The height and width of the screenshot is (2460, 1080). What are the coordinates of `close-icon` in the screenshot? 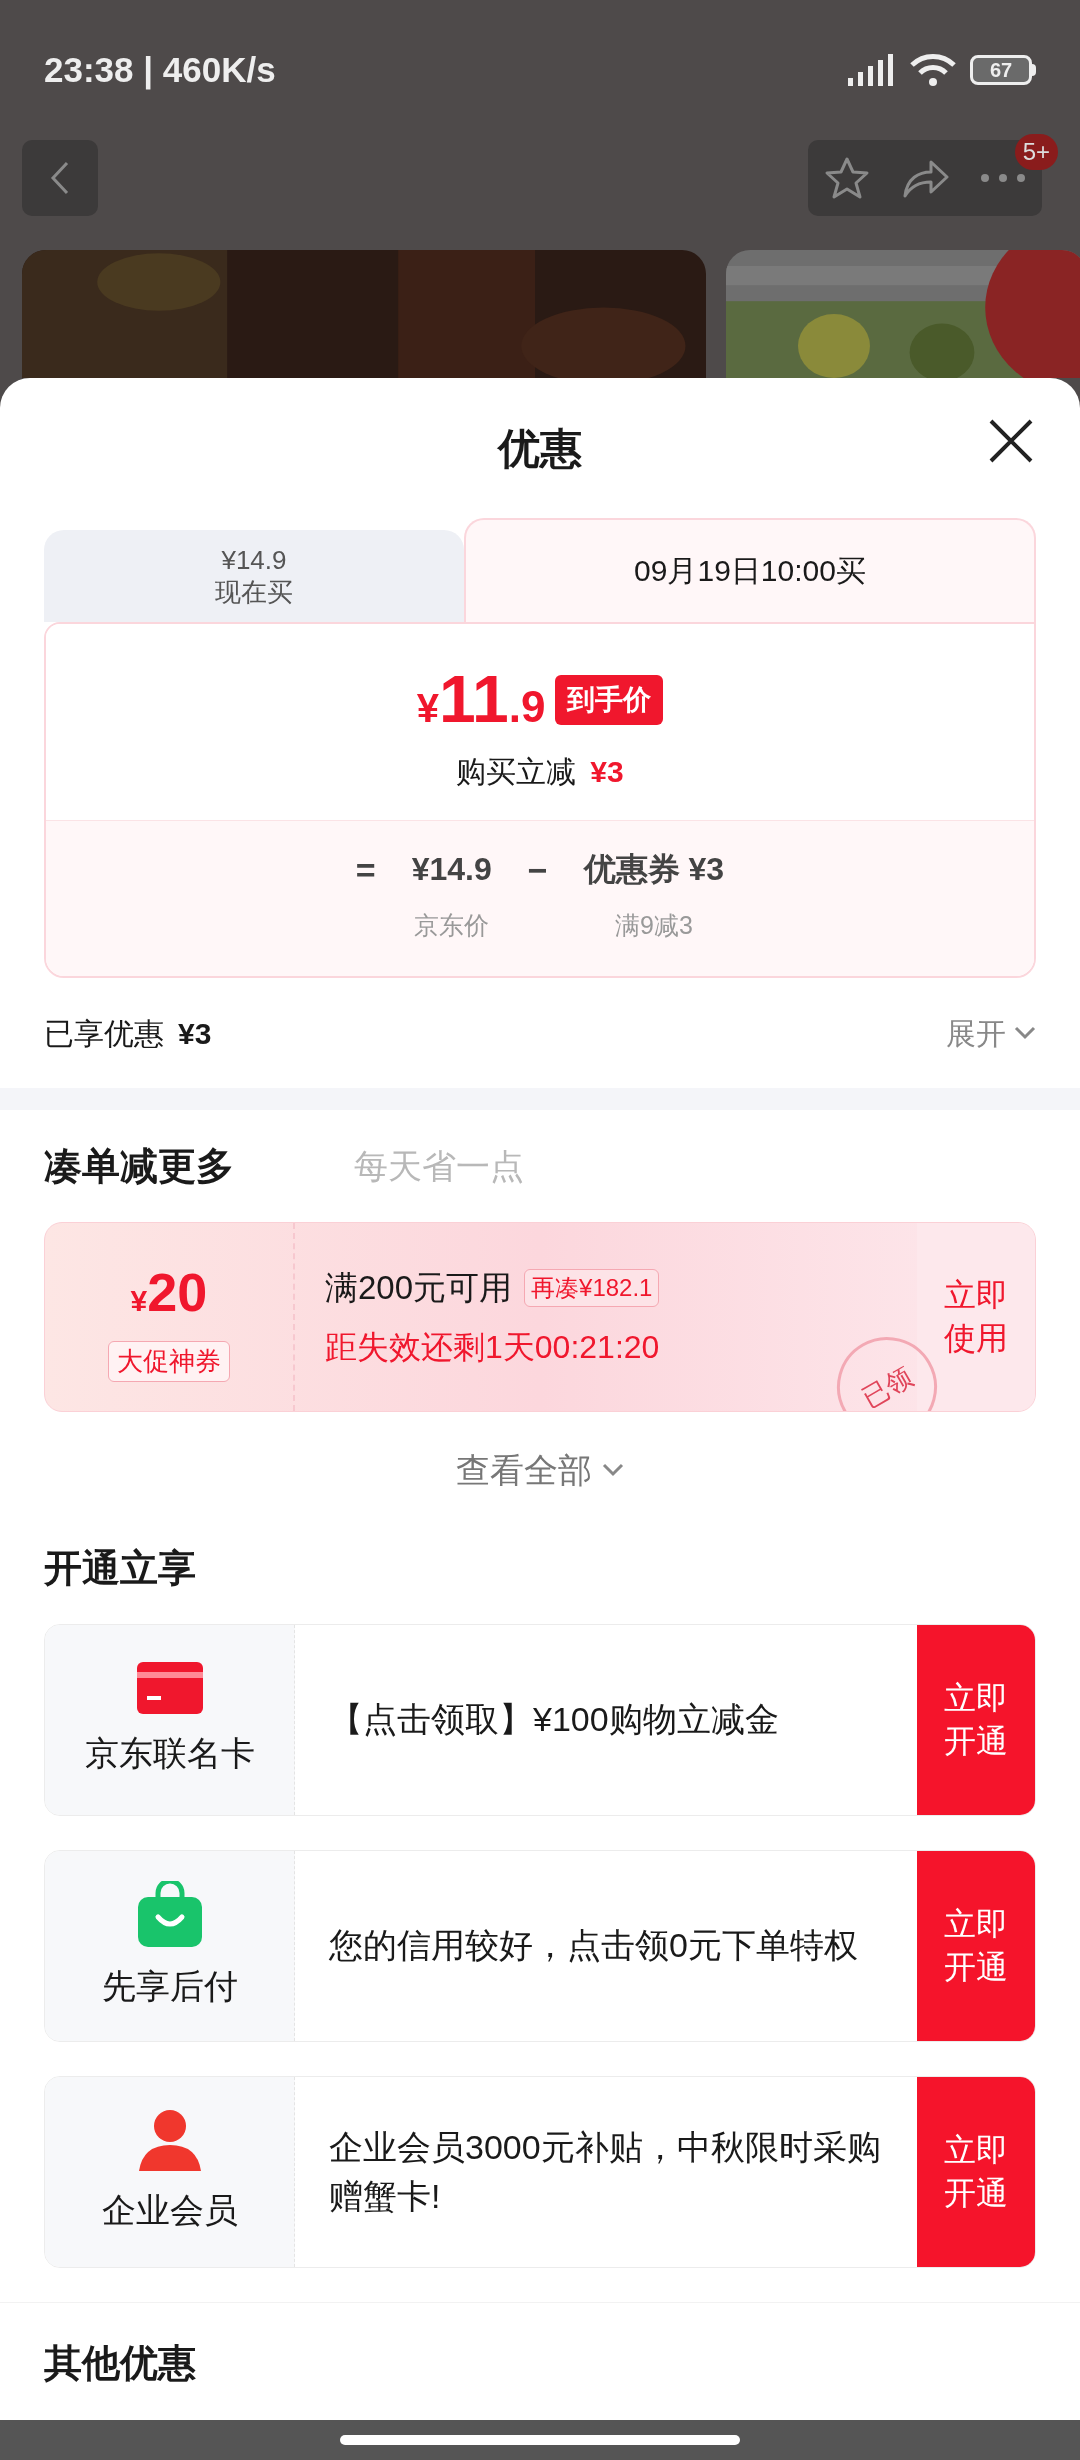 It's located at (1011, 441).